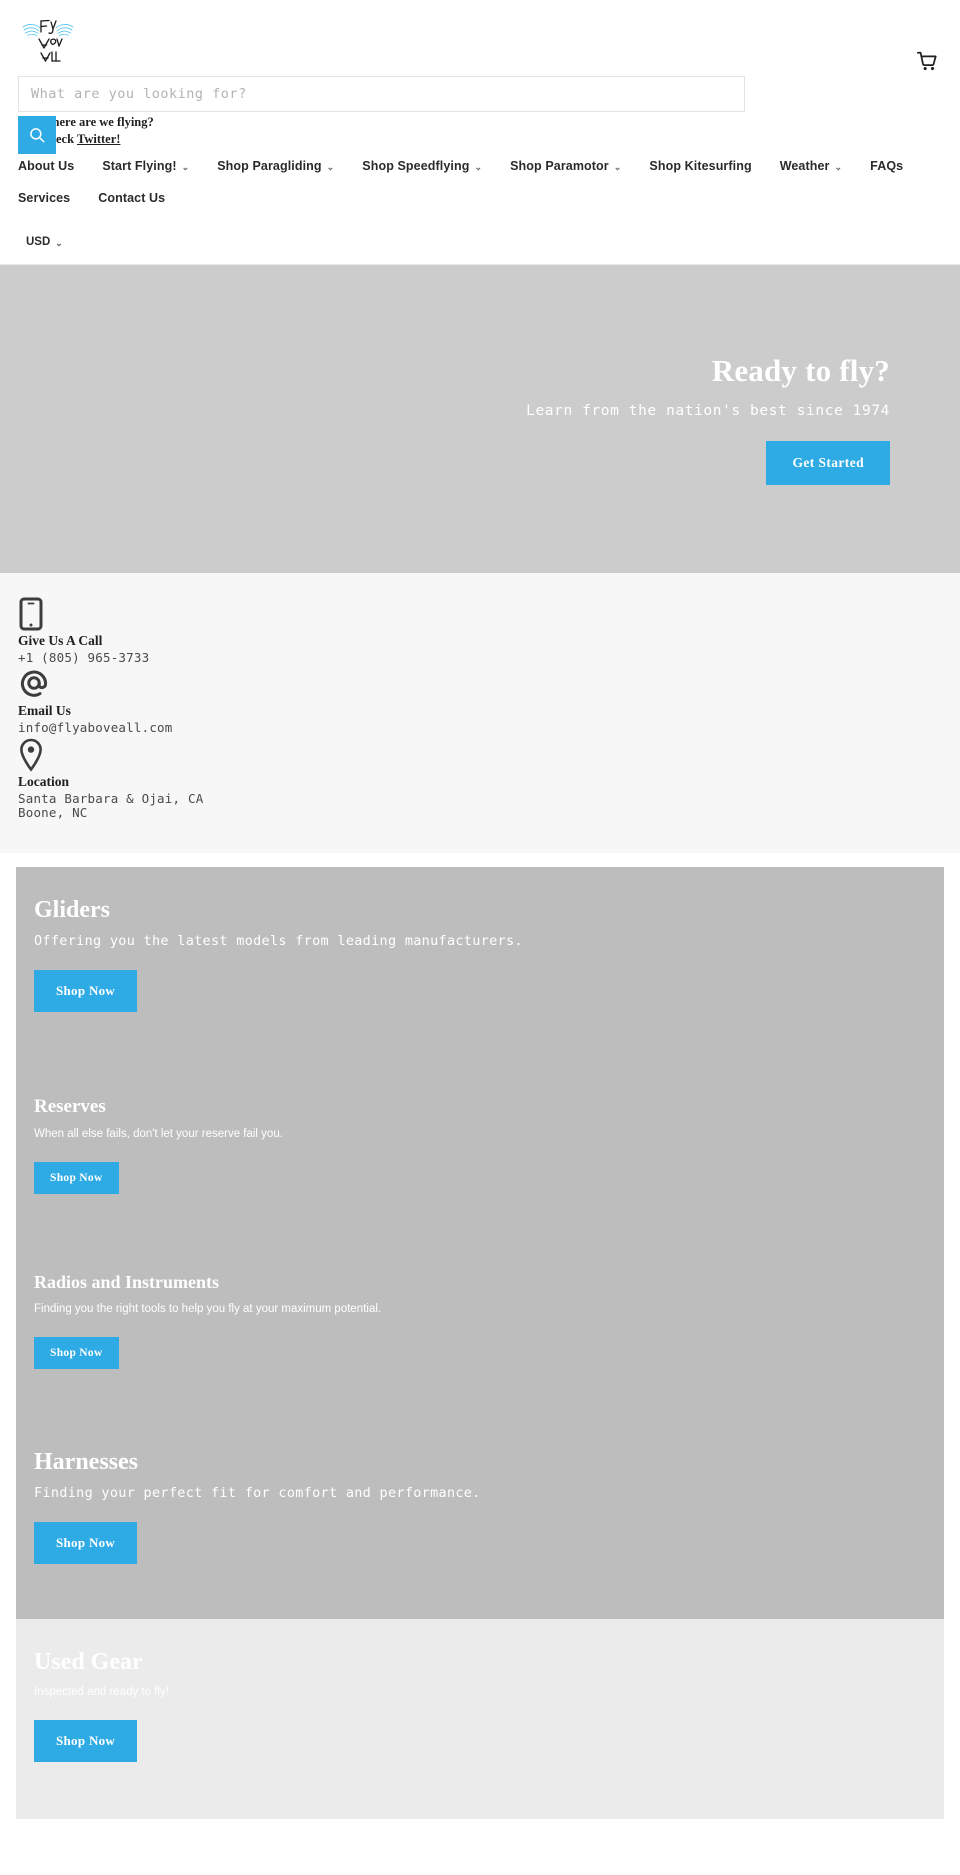 The width and height of the screenshot is (960, 1875). I want to click on contact-item-value: info@flyaboveall.com, so click(480, 727).